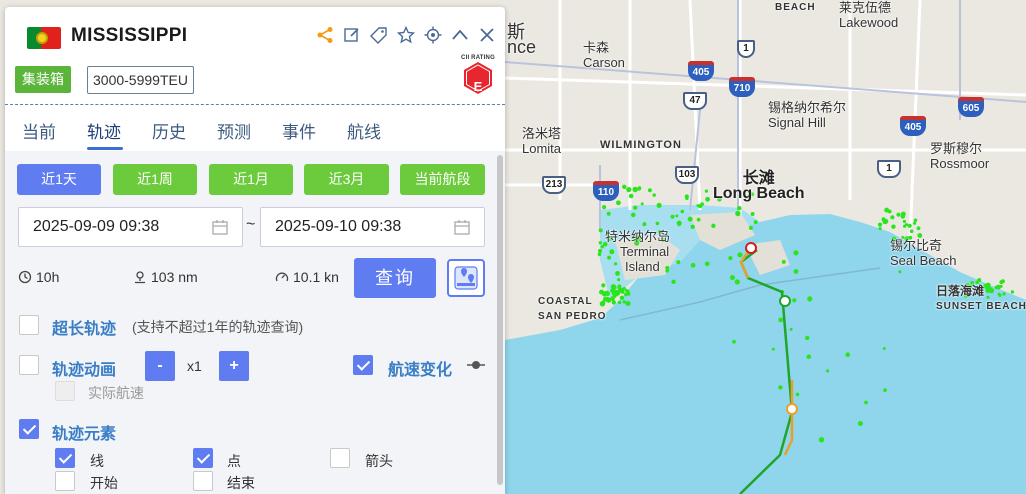  Describe the element at coordinates (65, 481) in the screenshot. I see `element-start-checkbox` at that location.